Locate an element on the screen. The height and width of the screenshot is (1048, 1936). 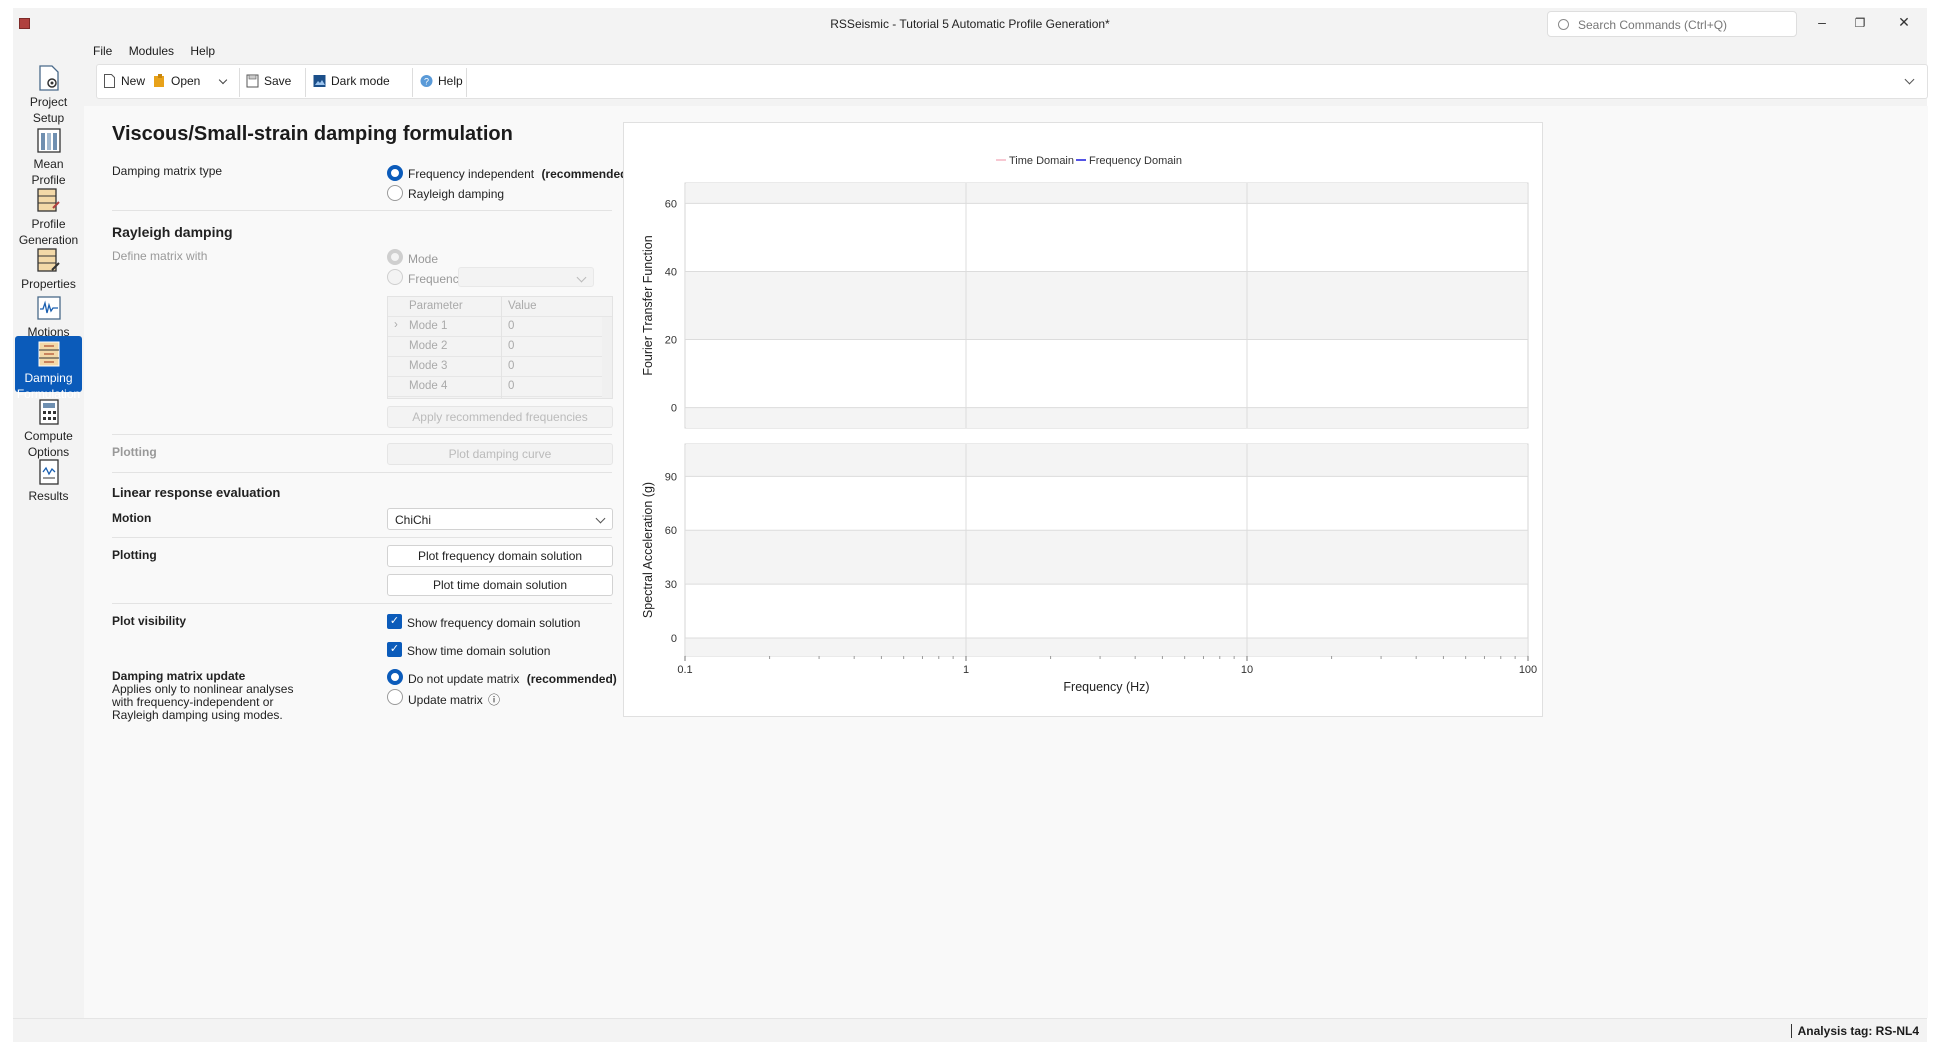
frequency-label: Frequency is located at coordinates (436, 279).